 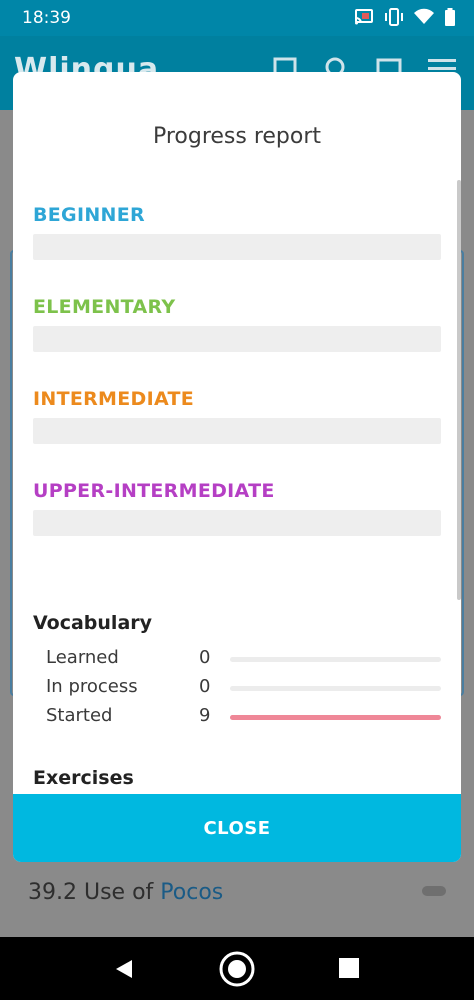 I want to click on exercises-title: Exercises, so click(x=83, y=778).